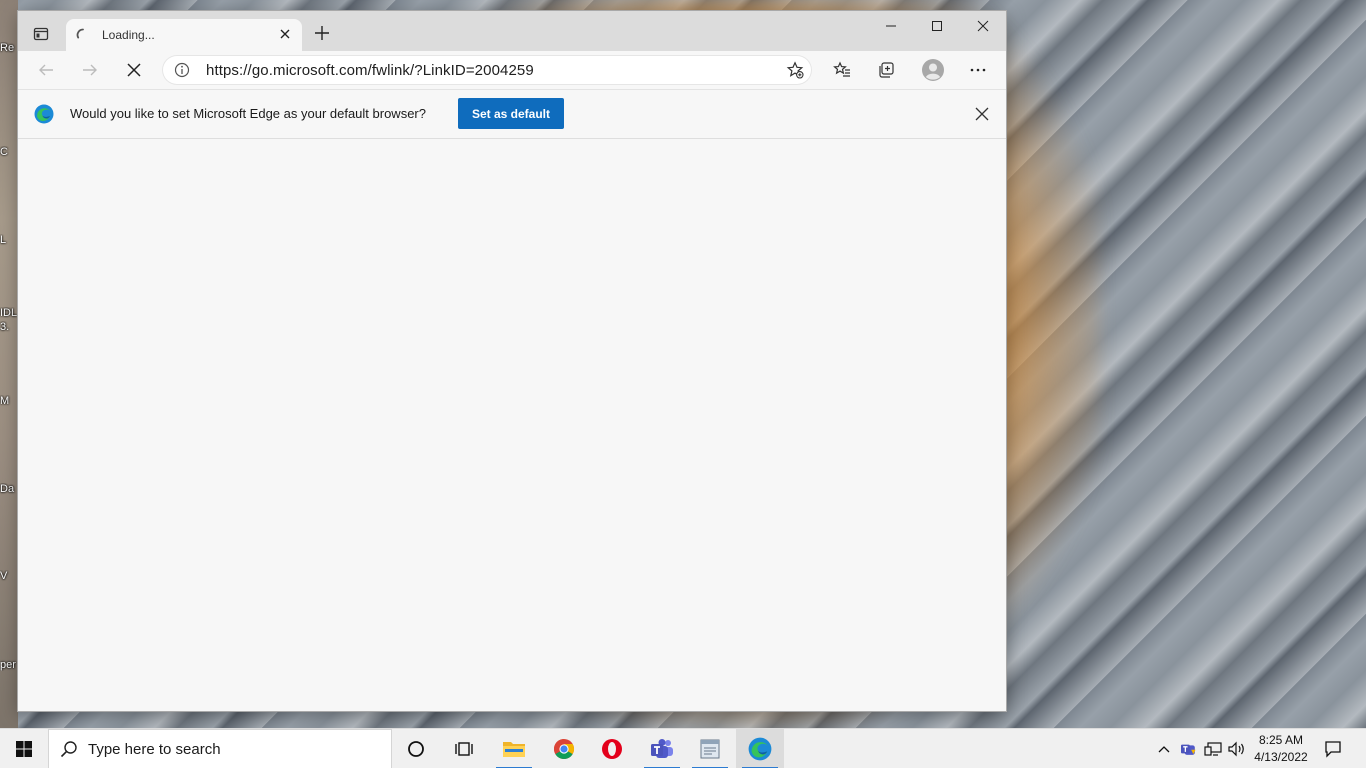  Describe the element at coordinates (80, 33) in the screenshot. I see `loading-spinner-icon` at that location.